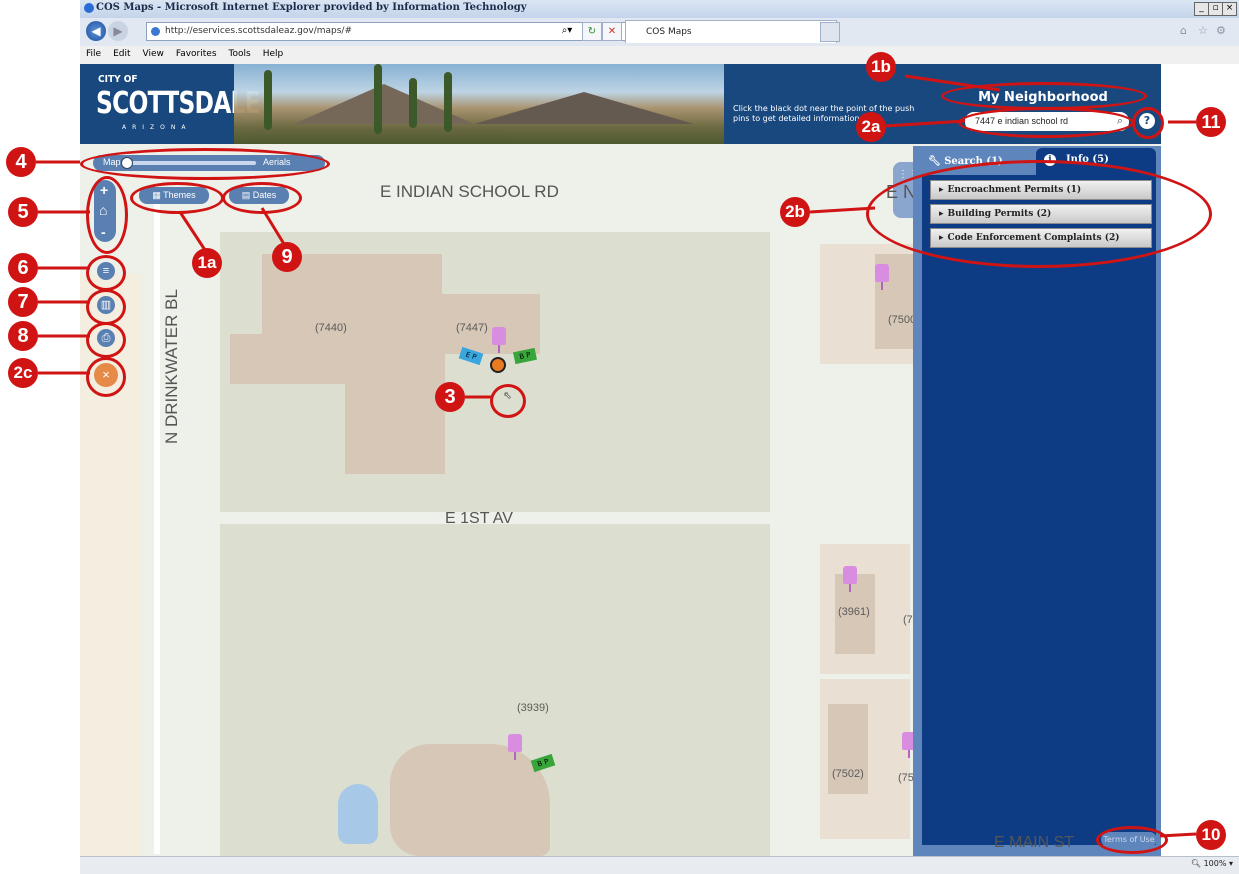 The width and height of the screenshot is (1239, 874). I want to click on annotation-badge-3: 3, so click(450, 397).